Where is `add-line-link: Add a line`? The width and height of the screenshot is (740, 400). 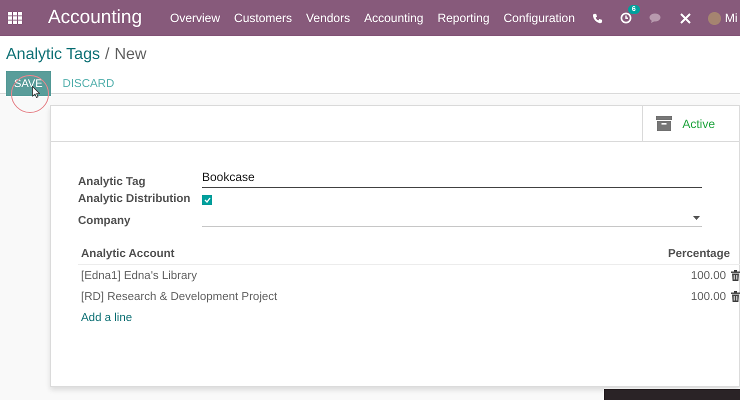
add-line-link: Add a line is located at coordinates (106, 318).